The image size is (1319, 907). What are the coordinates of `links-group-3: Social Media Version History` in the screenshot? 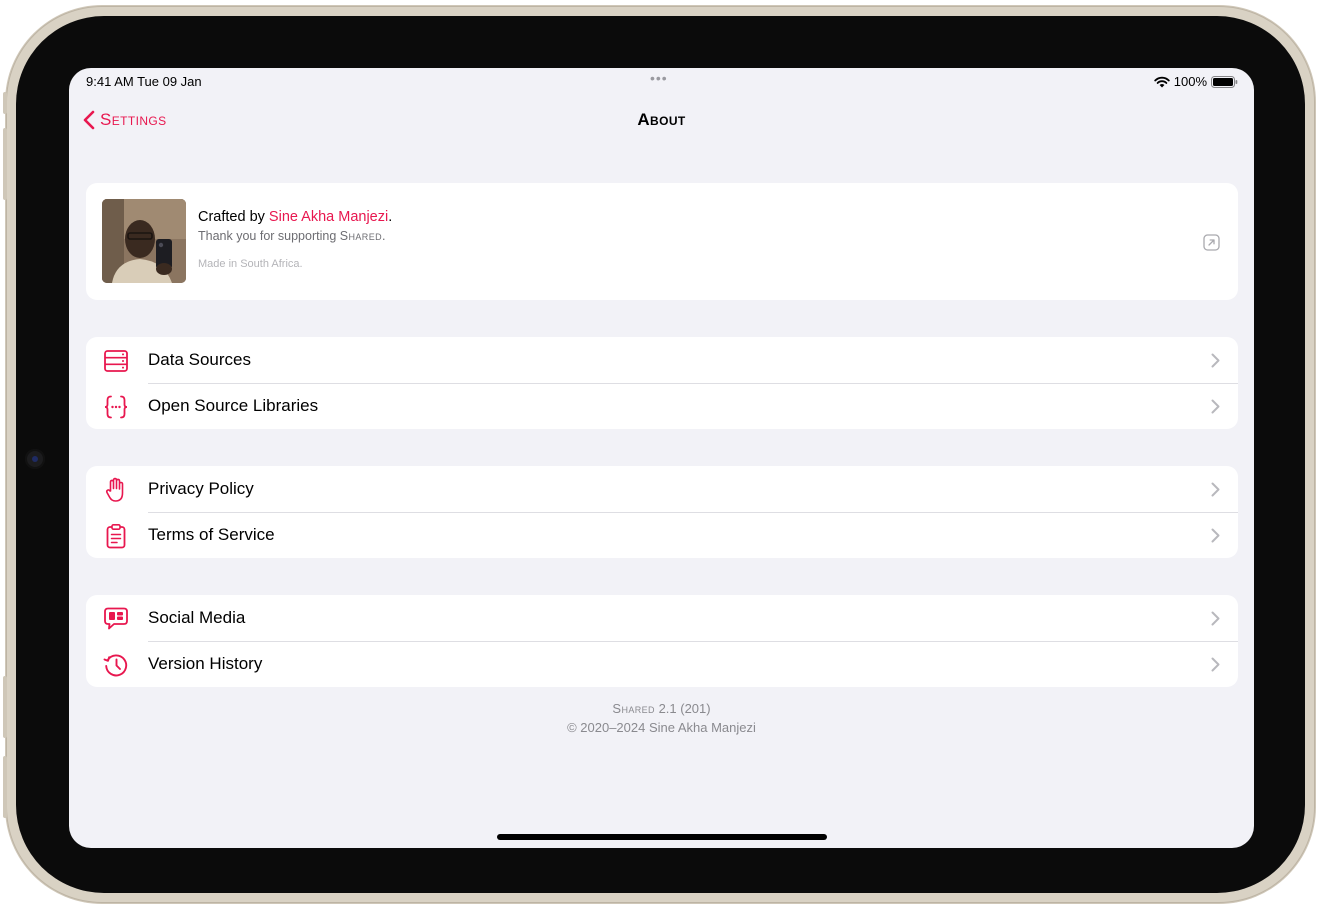 It's located at (662, 641).